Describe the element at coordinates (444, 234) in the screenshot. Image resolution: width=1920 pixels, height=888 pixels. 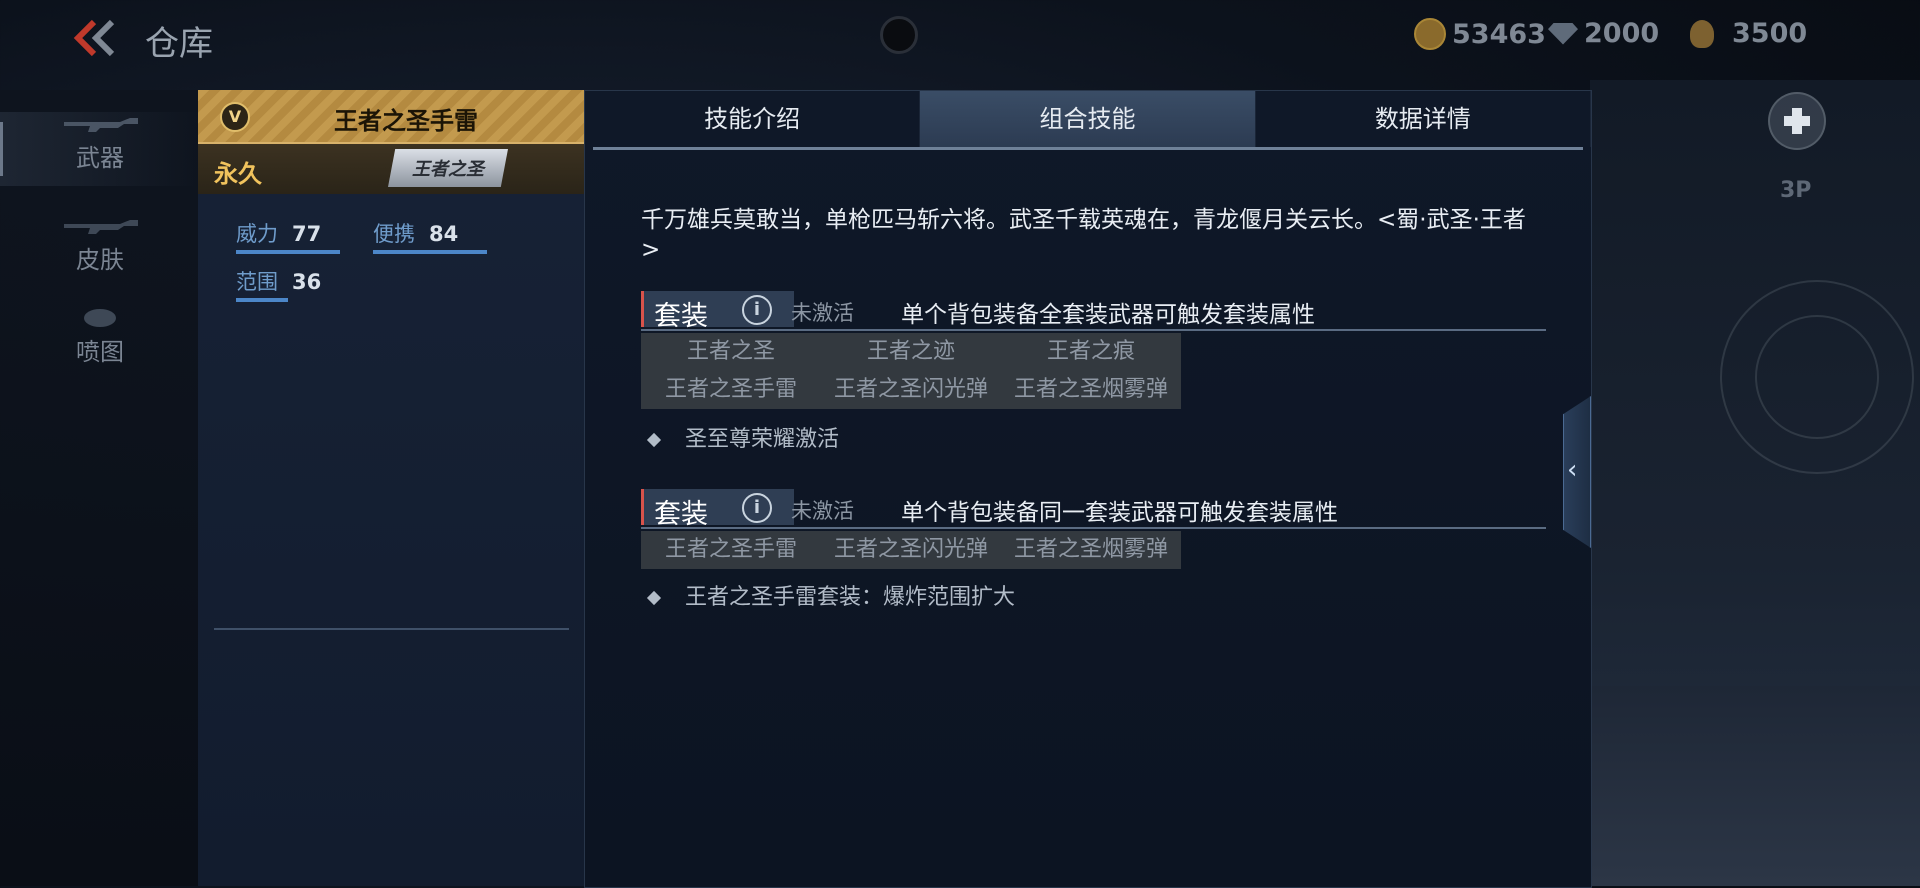
I see `stat-value: 84` at that location.